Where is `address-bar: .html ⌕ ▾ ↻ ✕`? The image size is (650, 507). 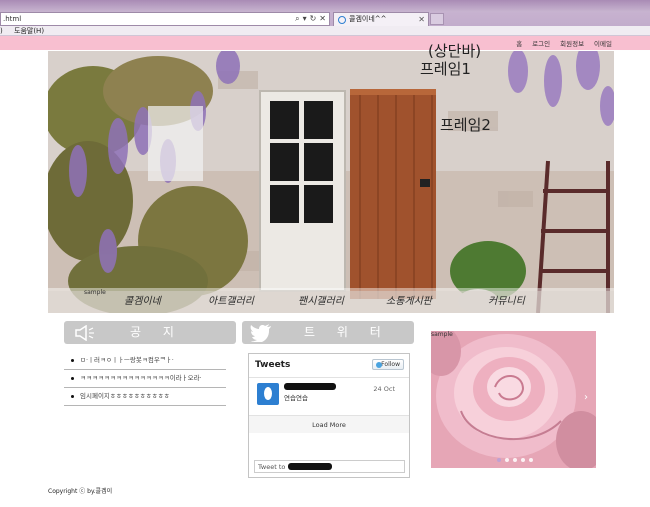
address-bar: .html ⌕ ▾ ↻ ✕ is located at coordinates (165, 19).